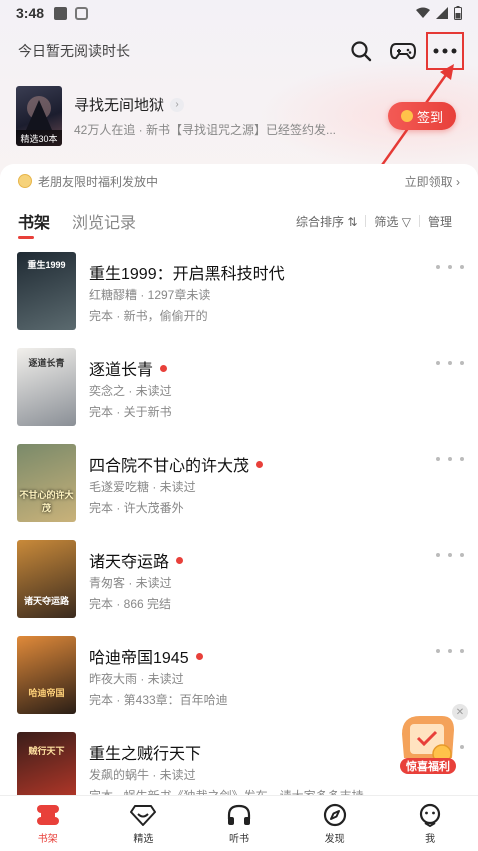 This screenshot has width=478, height=851. I want to click on book-title: 重生1999：开启黑科技时代, so click(187, 272).